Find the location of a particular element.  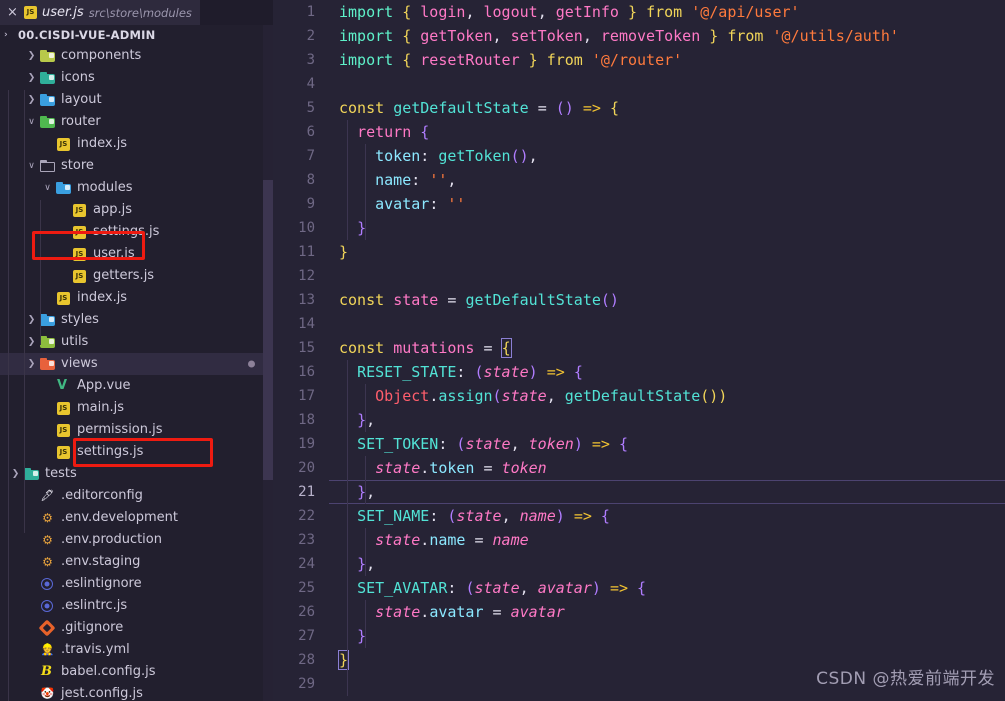

code-line-23: 23 state.name = name is located at coordinates (639, 540).